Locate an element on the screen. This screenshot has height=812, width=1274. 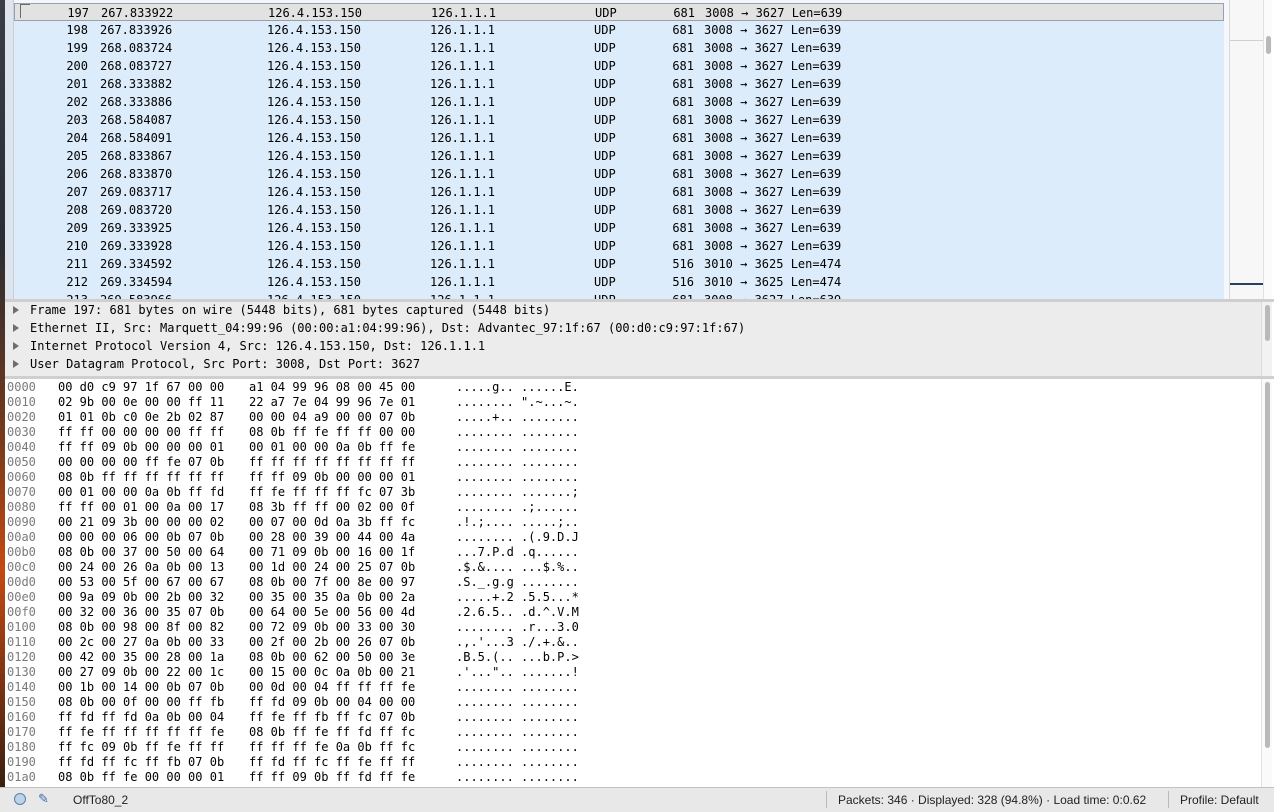
packet-number: 204 is located at coordinates (77, 138).